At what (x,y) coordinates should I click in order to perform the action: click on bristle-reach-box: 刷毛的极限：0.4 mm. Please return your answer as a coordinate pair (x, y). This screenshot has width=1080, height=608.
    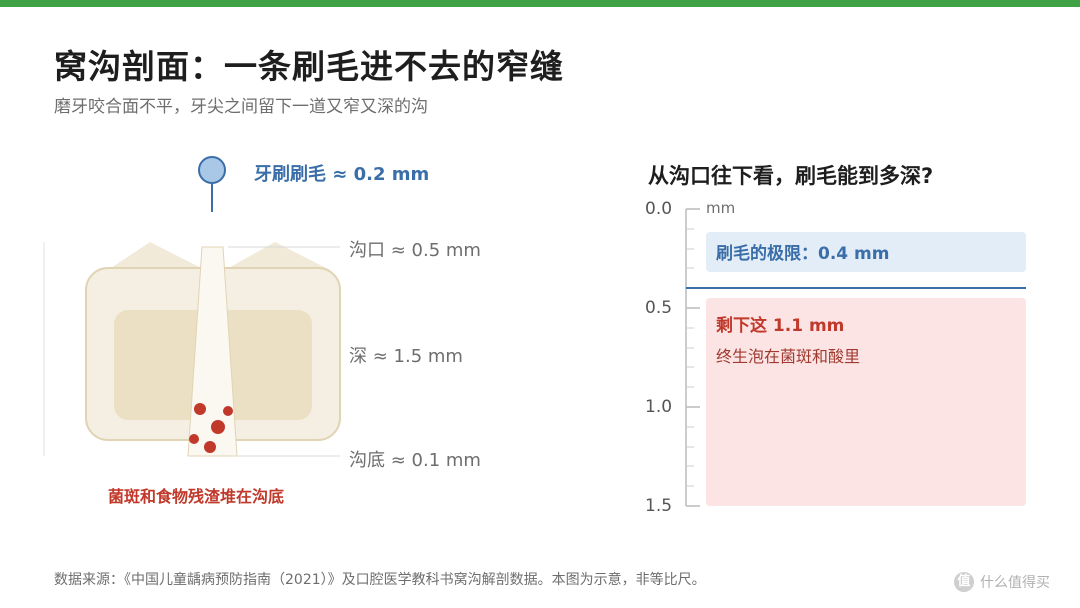
    Looking at the image, I should click on (866, 252).